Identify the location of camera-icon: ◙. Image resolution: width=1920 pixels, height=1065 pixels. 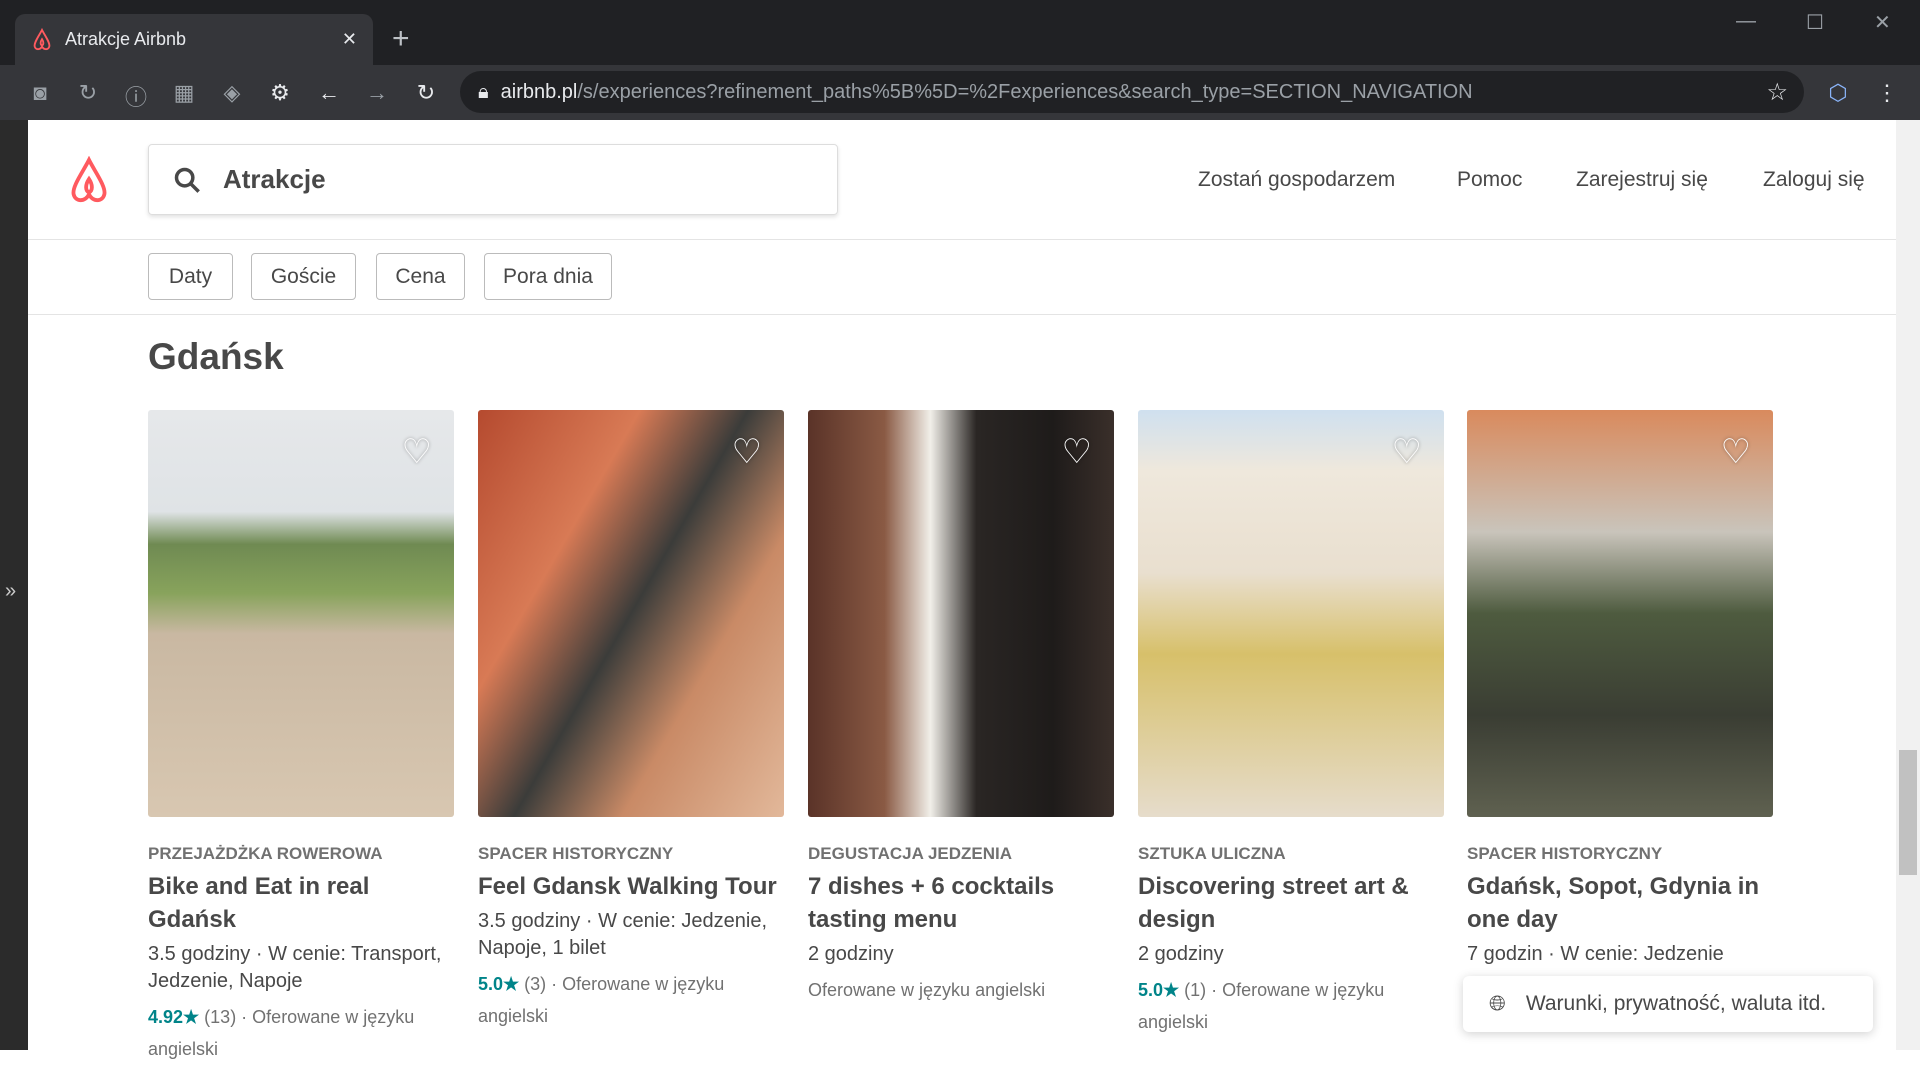
(40, 93).